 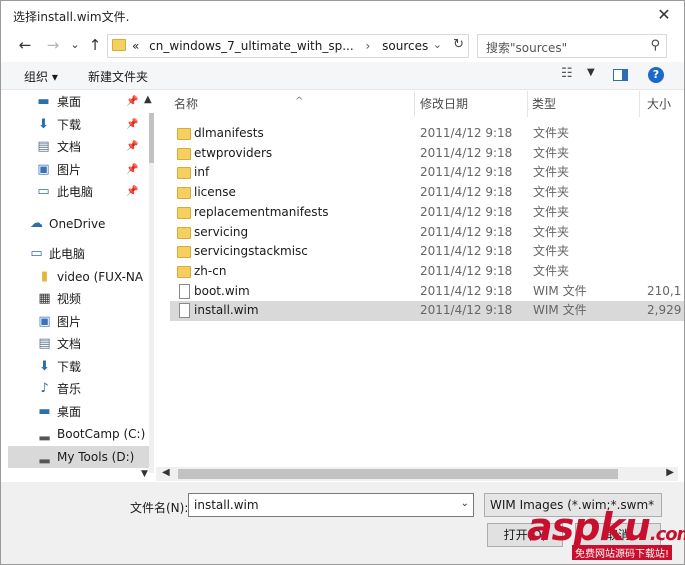 I want to click on file-row: inf 2011/4/12 9:18 文件夹, so click(x=427, y=173).